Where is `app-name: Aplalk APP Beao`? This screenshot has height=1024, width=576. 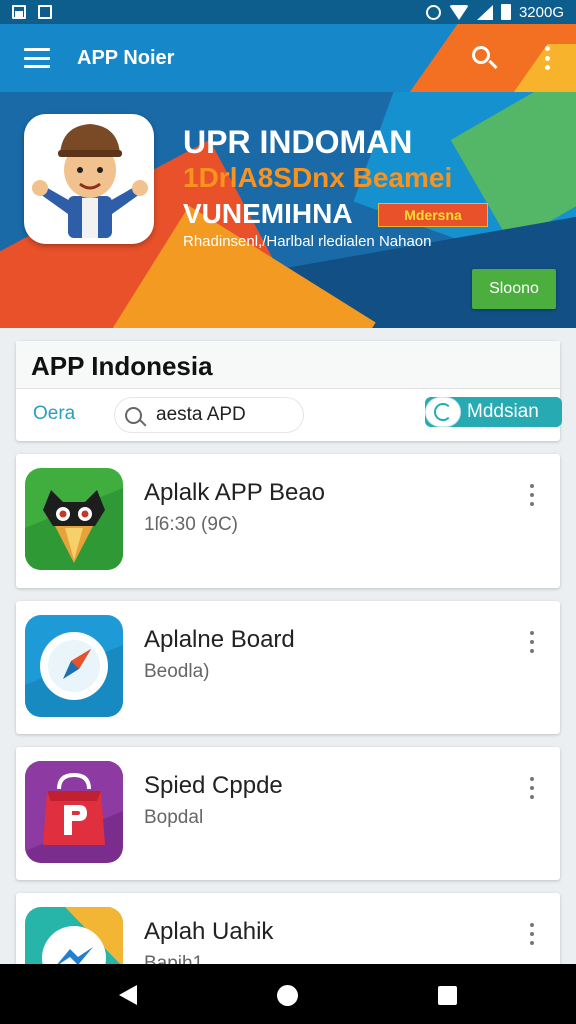
app-name: Aplalk APP Beao is located at coordinates (235, 492).